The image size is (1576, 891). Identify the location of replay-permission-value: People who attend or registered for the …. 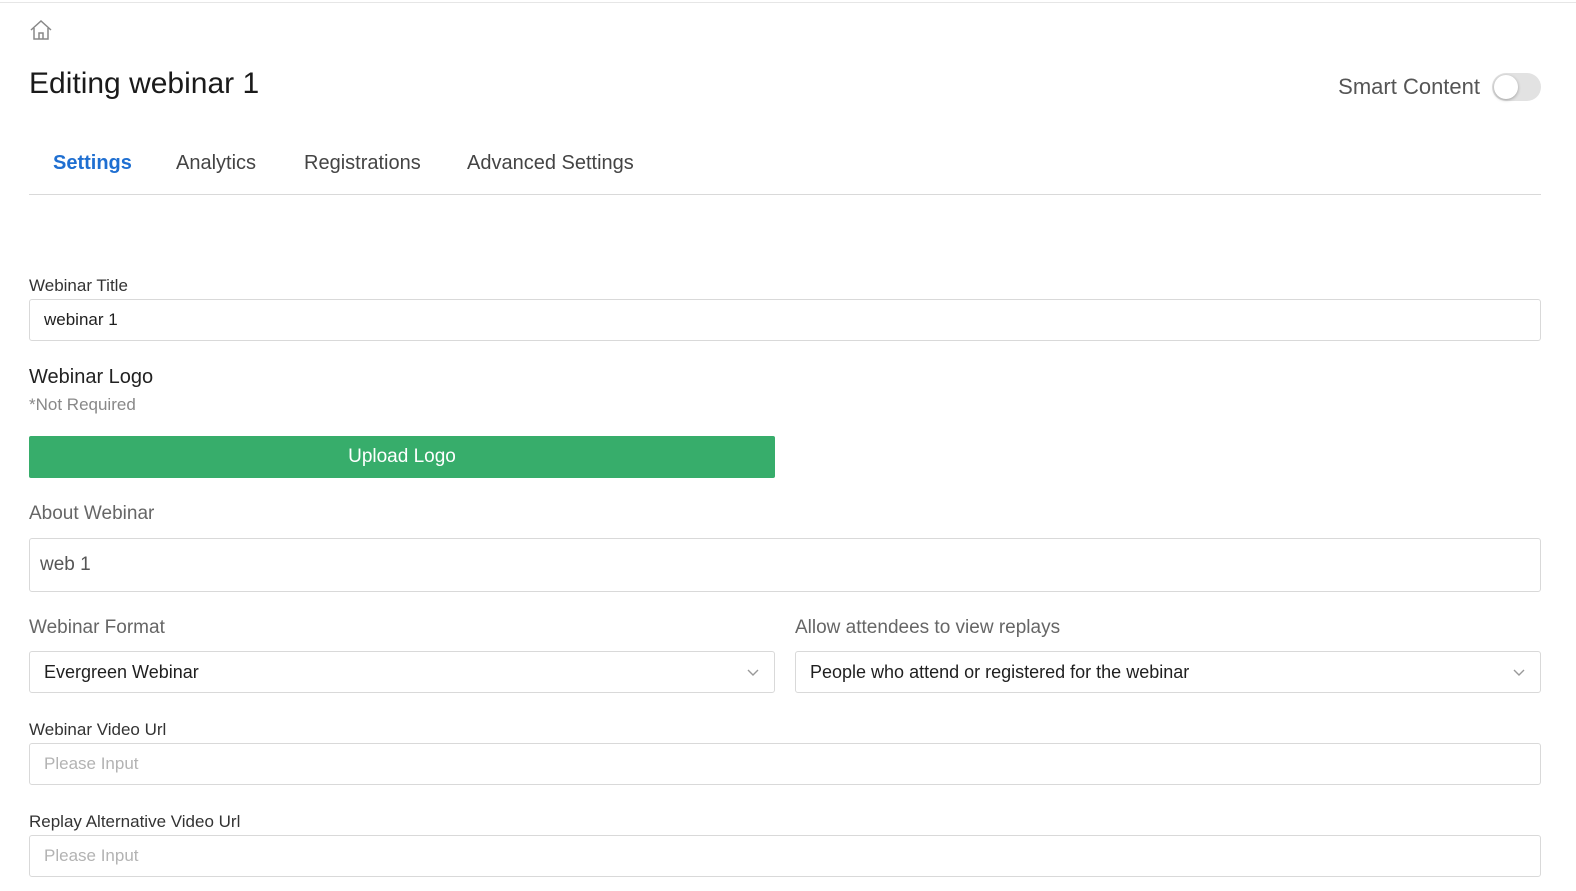
(1000, 671).